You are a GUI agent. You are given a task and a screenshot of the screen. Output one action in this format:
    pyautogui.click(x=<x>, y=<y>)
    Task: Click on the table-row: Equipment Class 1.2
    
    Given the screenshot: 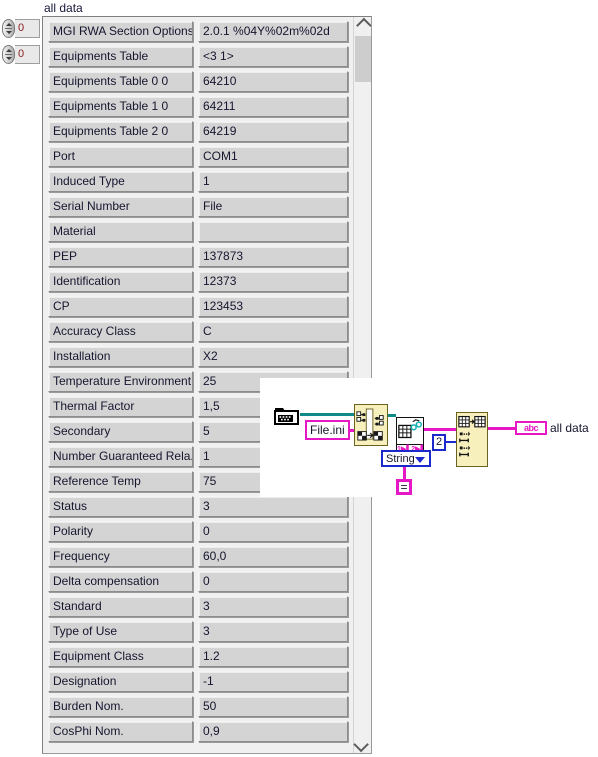 What is the action you would take?
    pyautogui.click(x=200, y=658)
    